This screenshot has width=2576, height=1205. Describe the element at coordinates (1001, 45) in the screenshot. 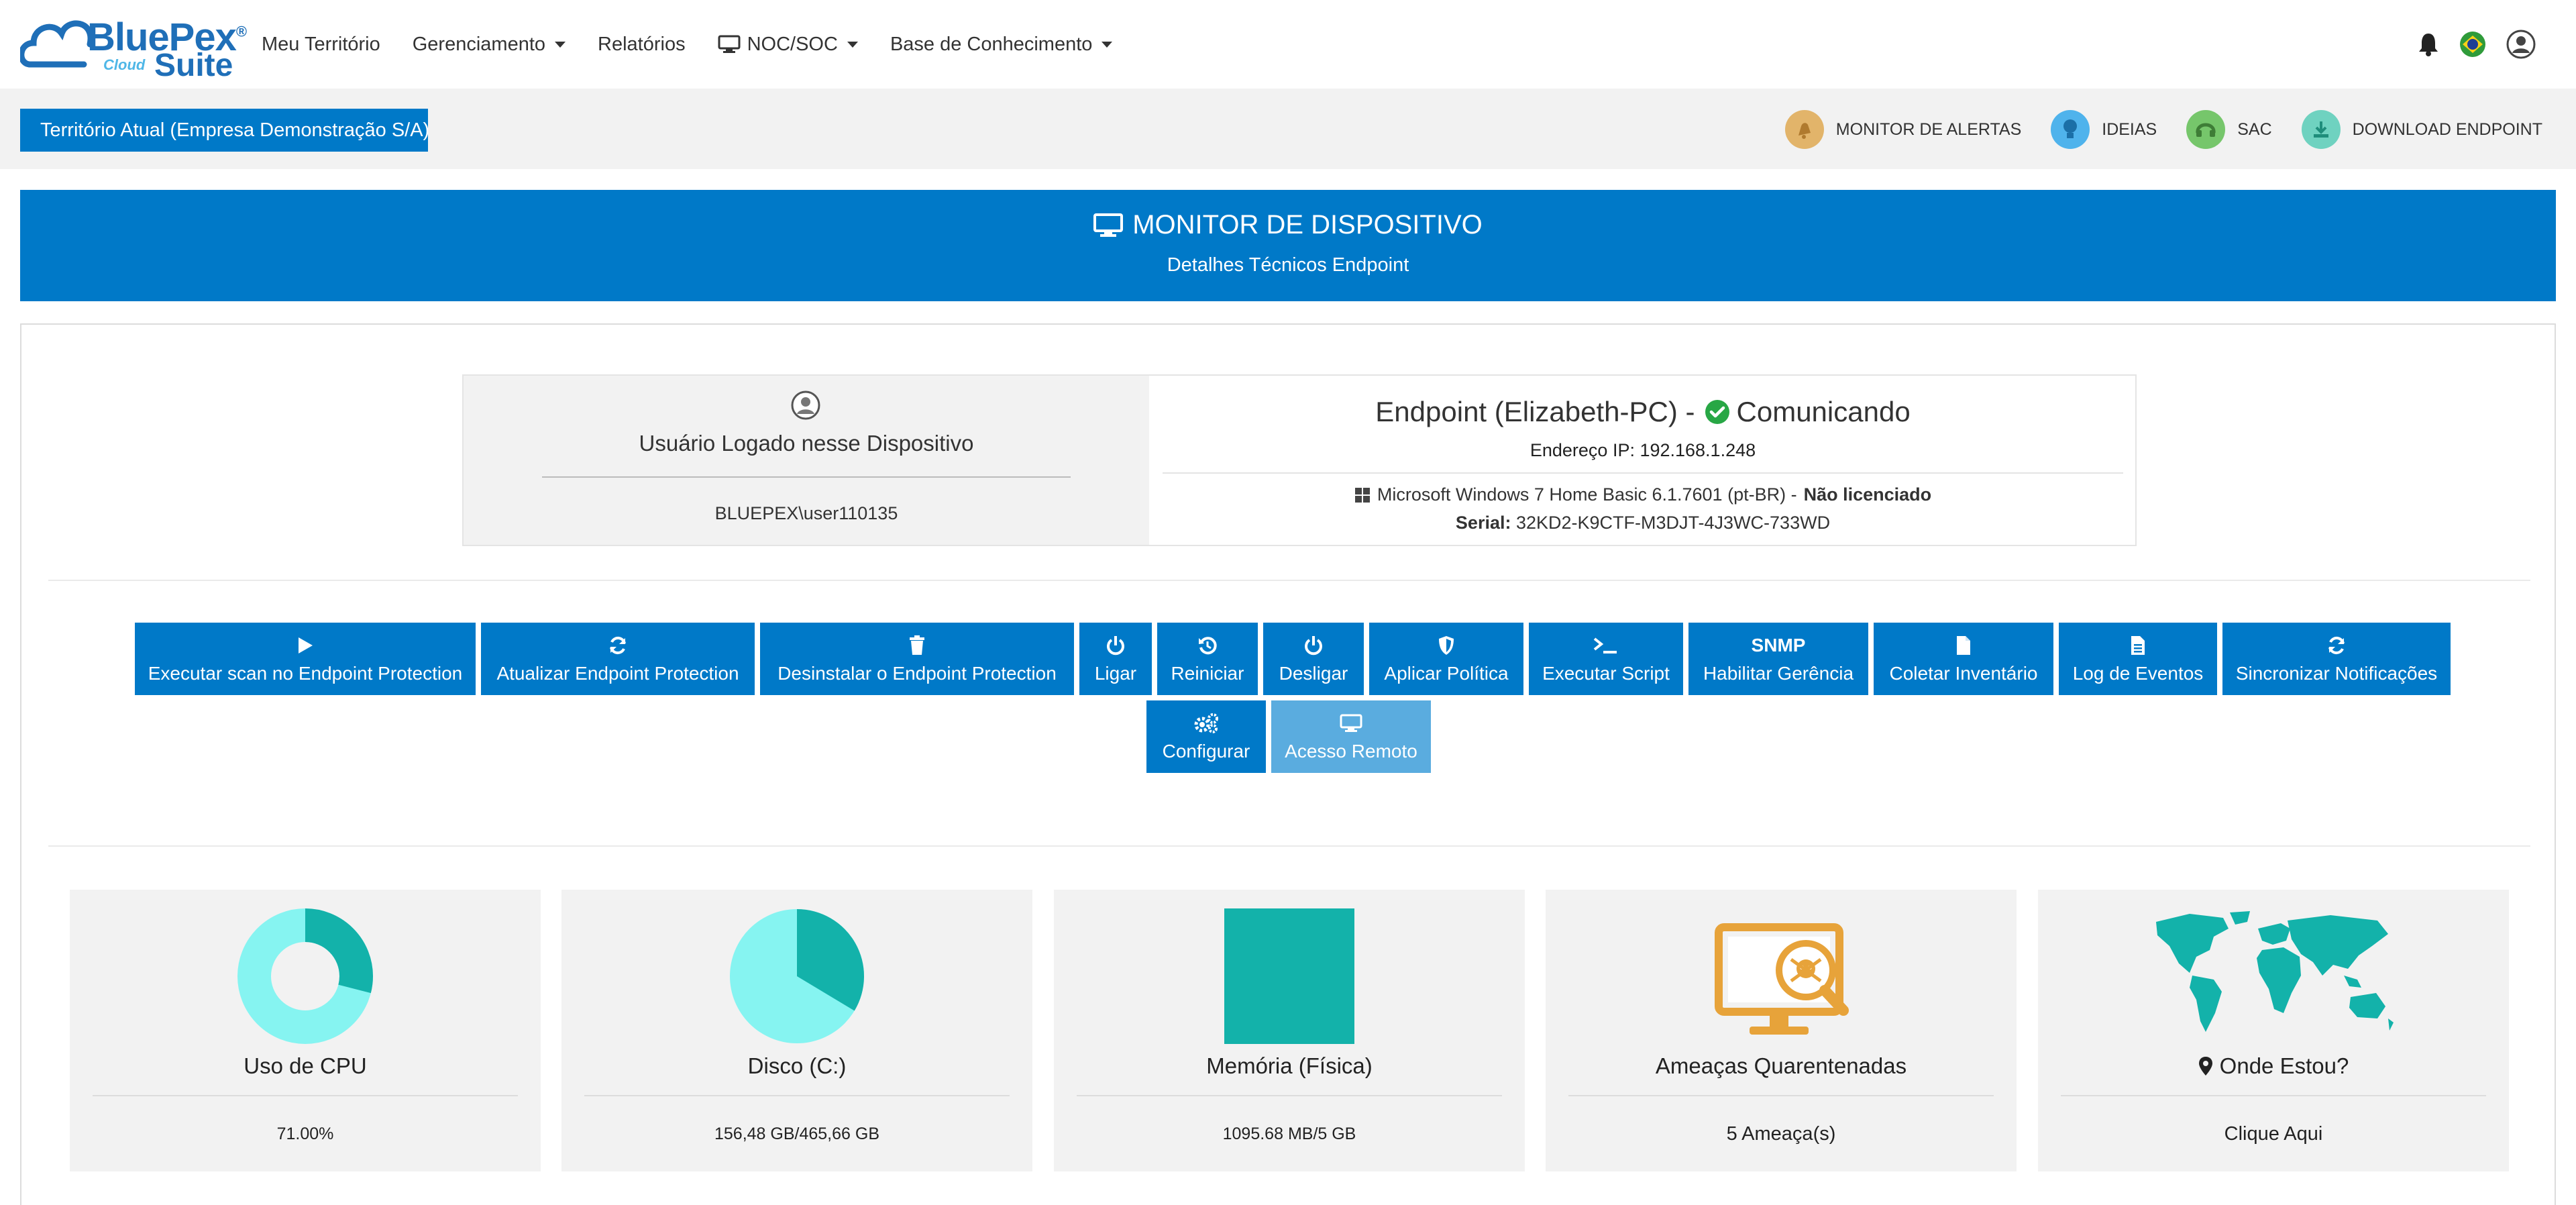

I see `nav-base-conhecimento: Base de Conhecimento` at that location.